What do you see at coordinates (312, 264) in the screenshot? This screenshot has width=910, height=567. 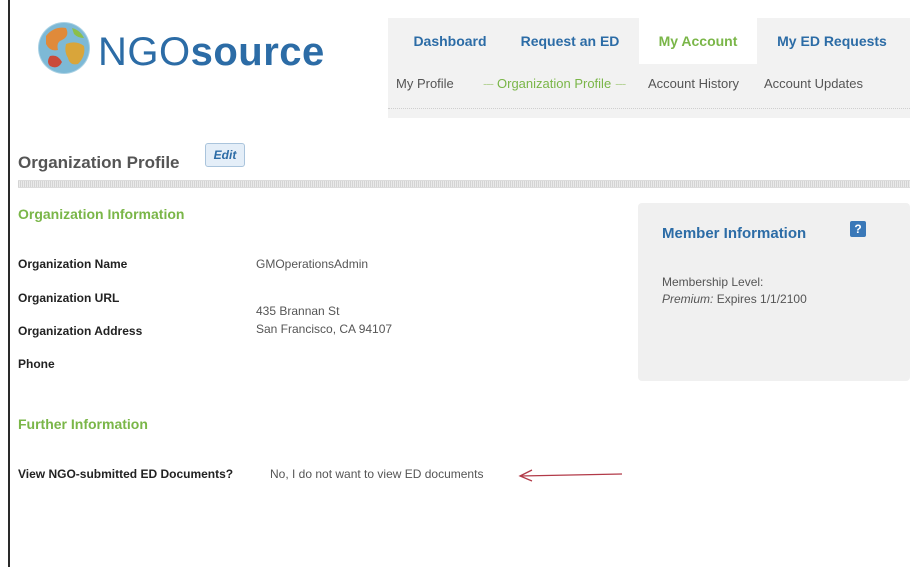 I see `org-name-value: GMOperationsAdmin` at bounding box center [312, 264].